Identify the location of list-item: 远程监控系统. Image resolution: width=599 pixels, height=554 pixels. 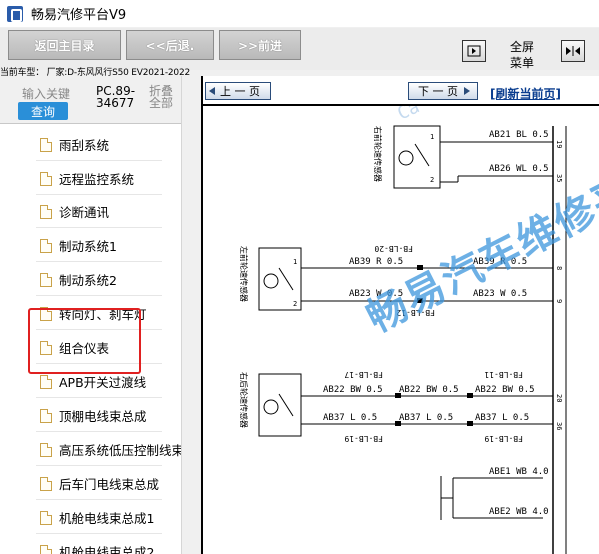
(90, 178).